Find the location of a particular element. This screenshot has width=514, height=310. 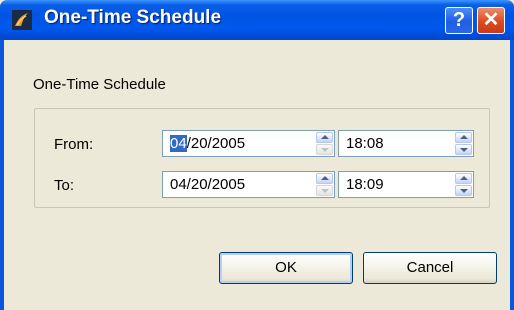

from-date-text: 04/20/2005 is located at coordinates (207, 143).